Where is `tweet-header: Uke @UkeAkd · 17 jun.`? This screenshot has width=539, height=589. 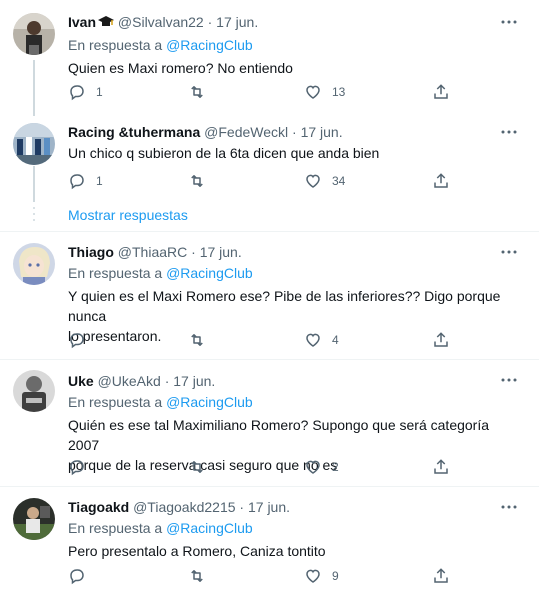 tweet-header: Uke @UkeAkd · 17 jun. is located at coordinates (293, 381).